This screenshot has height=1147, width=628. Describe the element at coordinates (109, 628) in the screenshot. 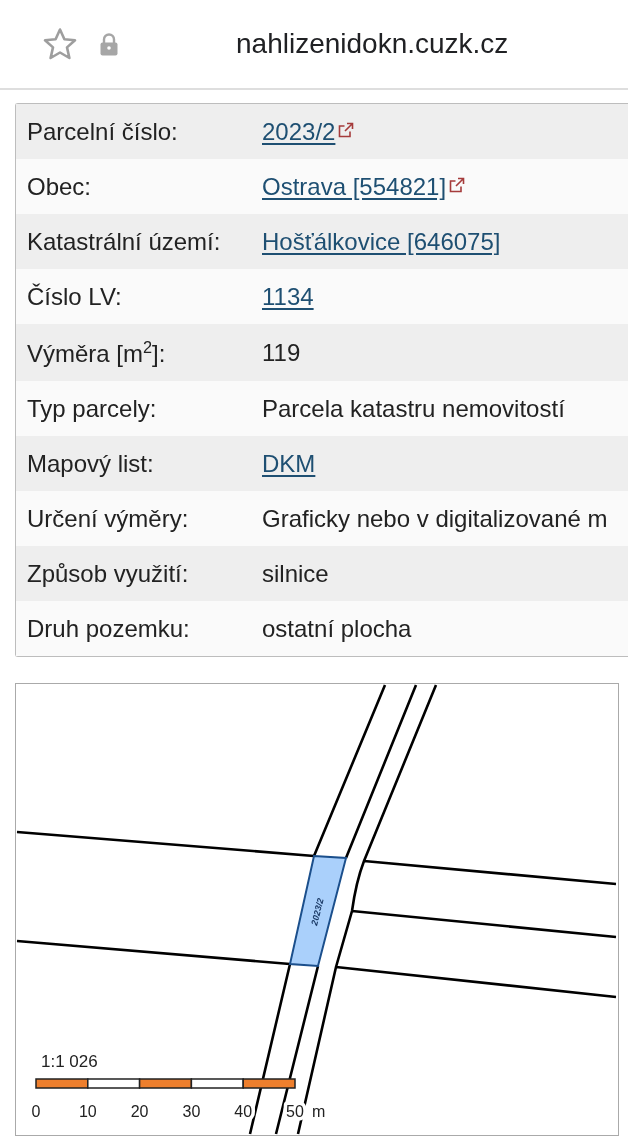

I see `field-label: Druh pozemku:` at that location.